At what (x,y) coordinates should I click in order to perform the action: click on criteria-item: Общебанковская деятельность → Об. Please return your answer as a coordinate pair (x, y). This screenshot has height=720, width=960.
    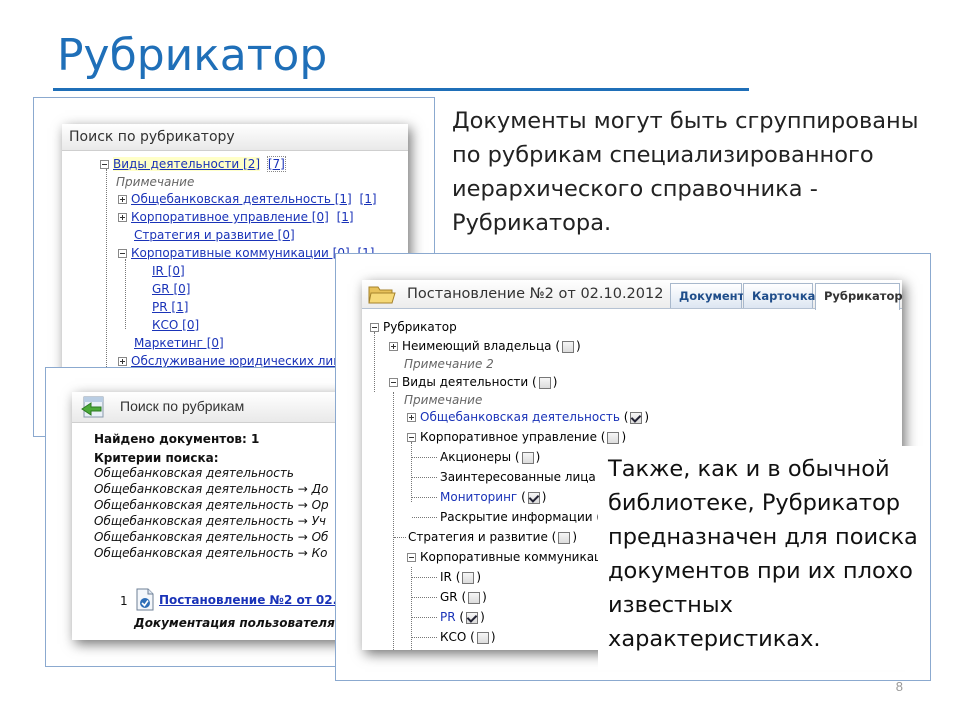
    Looking at the image, I should click on (211, 537).